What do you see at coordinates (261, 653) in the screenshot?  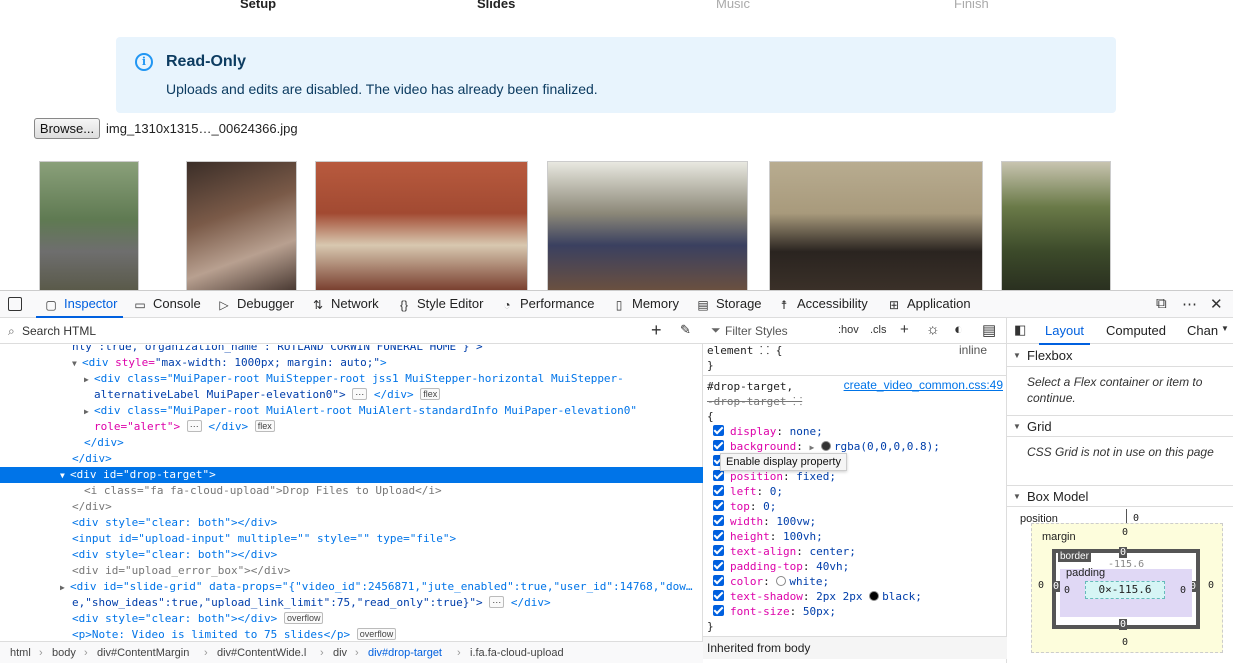 I see `breadcrumb-item: div#ContentWide.l` at bounding box center [261, 653].